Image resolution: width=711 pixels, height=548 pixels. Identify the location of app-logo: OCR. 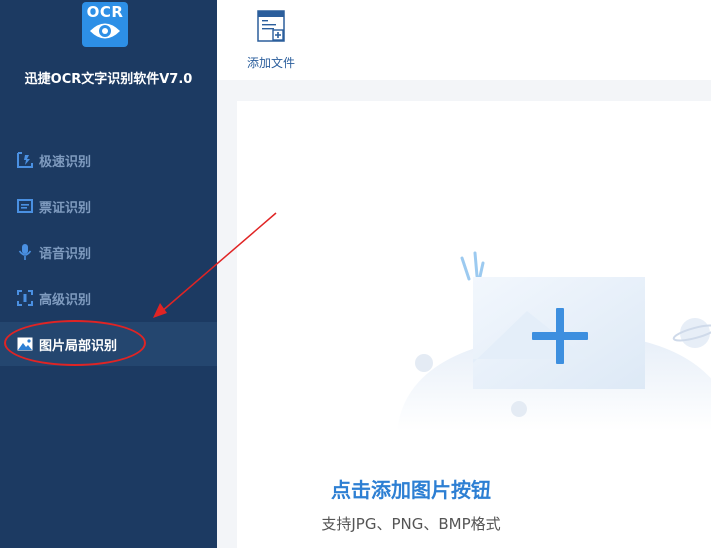
(105, 24).